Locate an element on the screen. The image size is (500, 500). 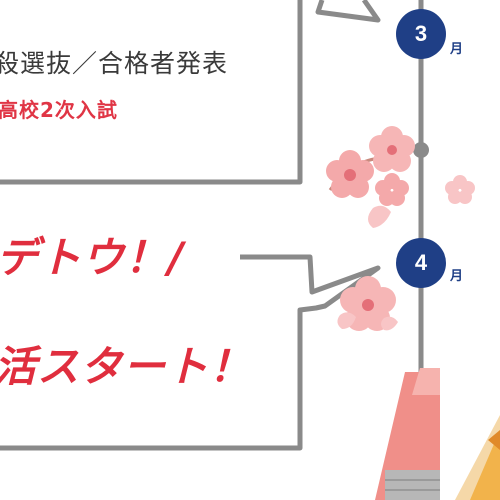
month-badge-april: 4 is located at coordinates (421, 263).